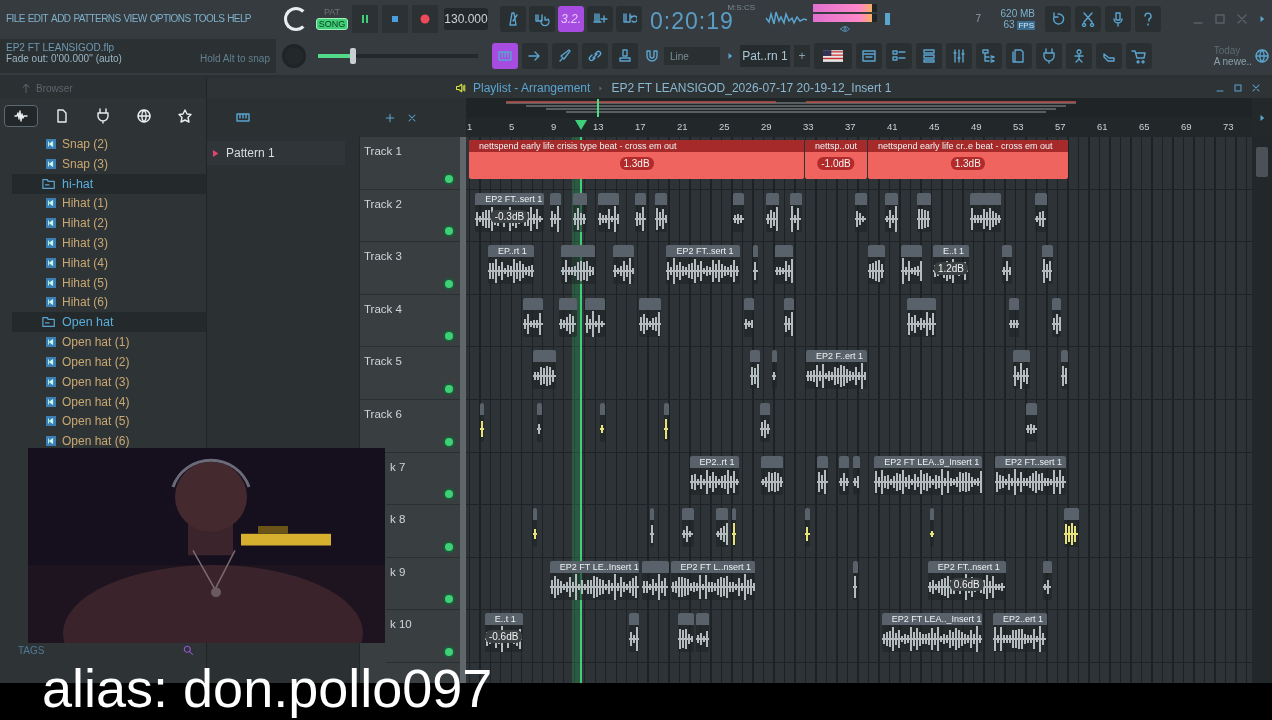  Describe the element at coordinates (398, 466) in the screenshot. I see `track-name: k 7` at that location.